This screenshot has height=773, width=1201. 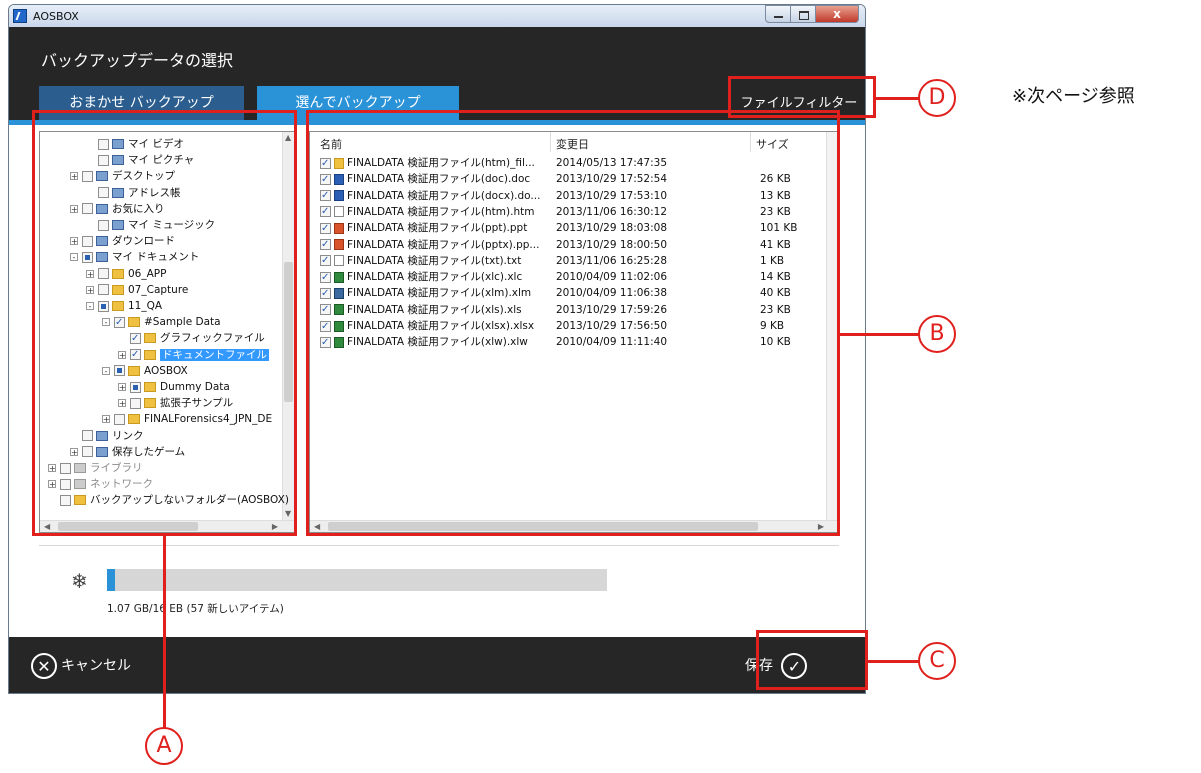 What do you see at coordinates (837, 14) in the screenshot?
I see `close-button: x` at bounding box center [837, 14].